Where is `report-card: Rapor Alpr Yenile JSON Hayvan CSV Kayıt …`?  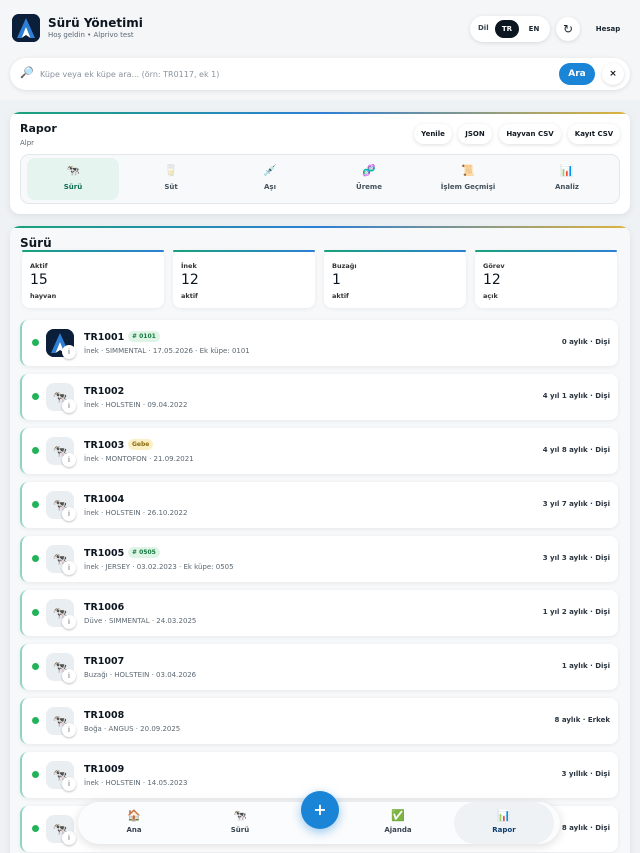 report-card: Rapor Alpr Yenile JSON Hayvan CSV Kayıt … is located at coordinates (320, 163).